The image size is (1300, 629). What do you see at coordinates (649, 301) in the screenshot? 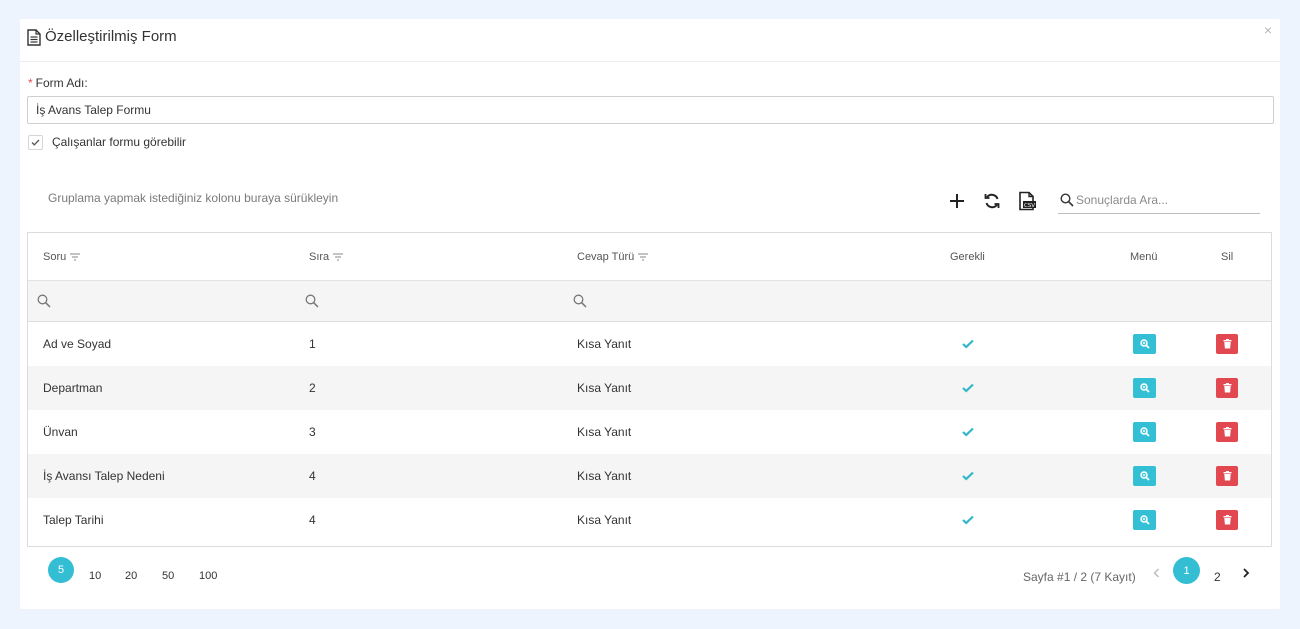
I see `grid-filter-row` at bounding box center [649, 301].